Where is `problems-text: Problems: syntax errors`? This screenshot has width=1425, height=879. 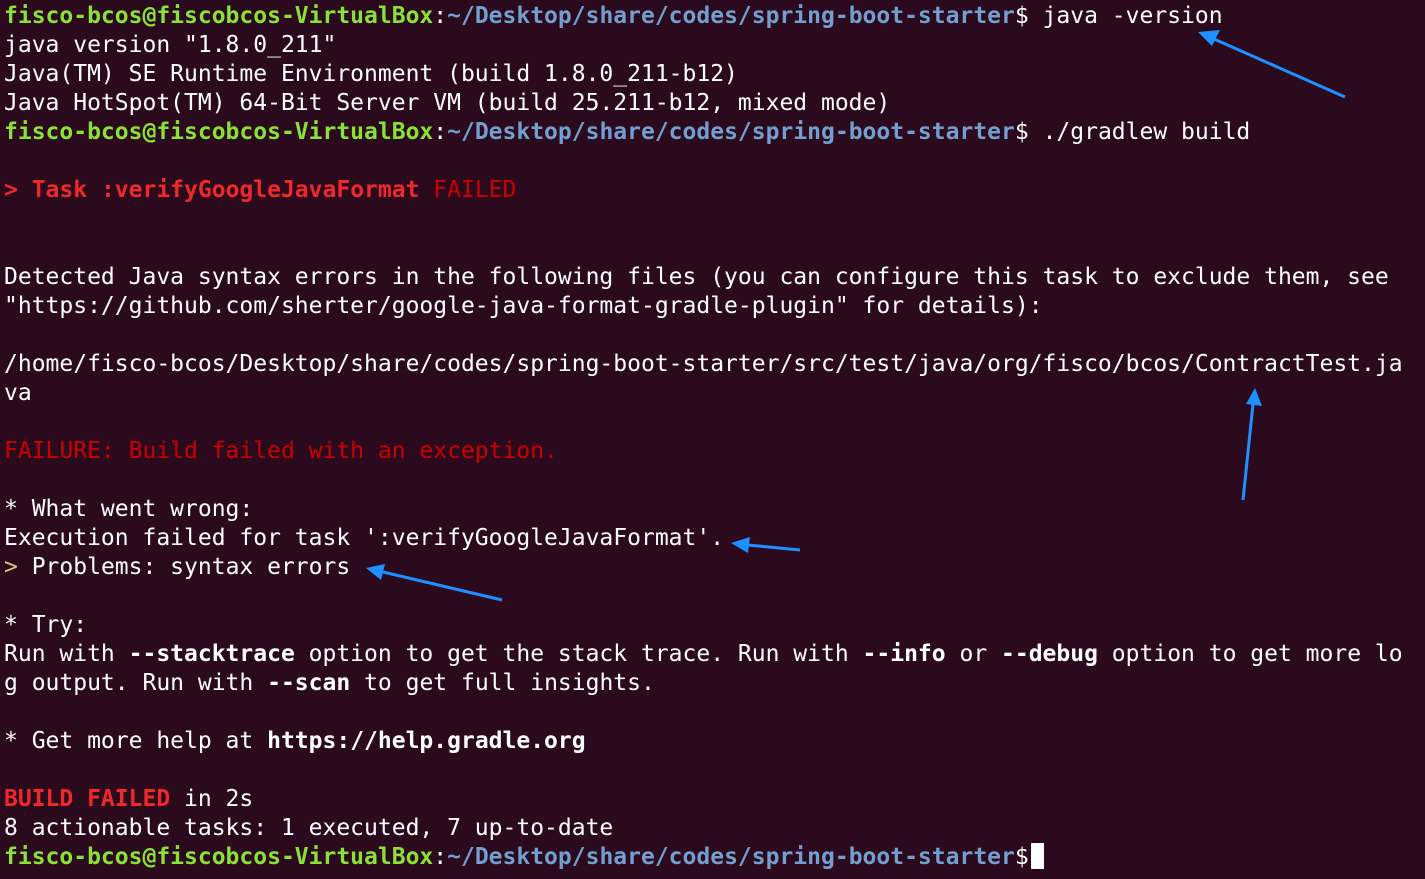 problems-text: Problems: syntax errors is located at coordinates (184, 567).